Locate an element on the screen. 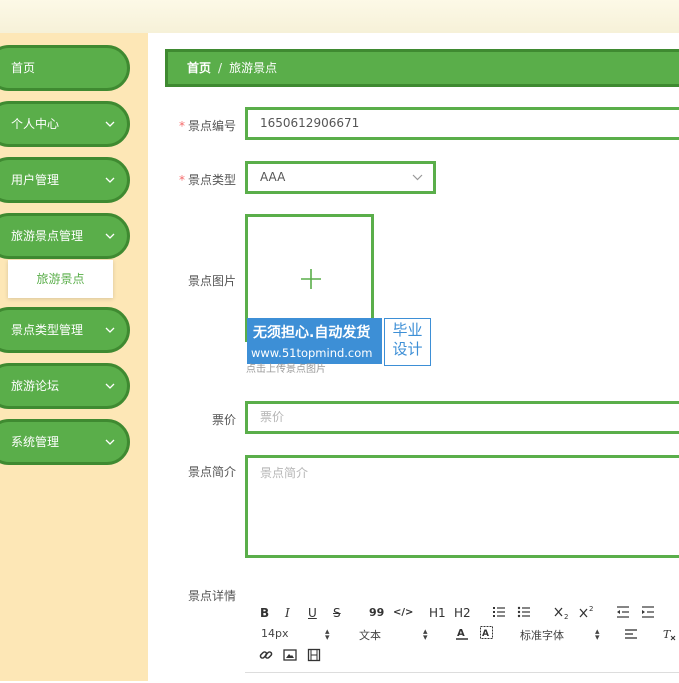 The image size is (679, 683). subscript-icon: 2 is located at coordinates (562, 613).